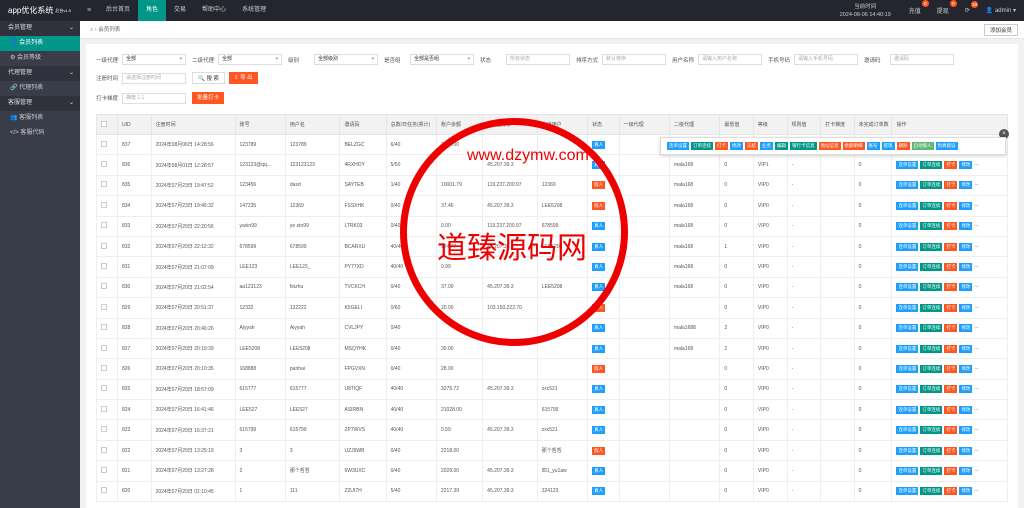  Describe the element at coordinates (208, 98) in the screenshot. I see `batch-print-button: 批量打卡` at that location.